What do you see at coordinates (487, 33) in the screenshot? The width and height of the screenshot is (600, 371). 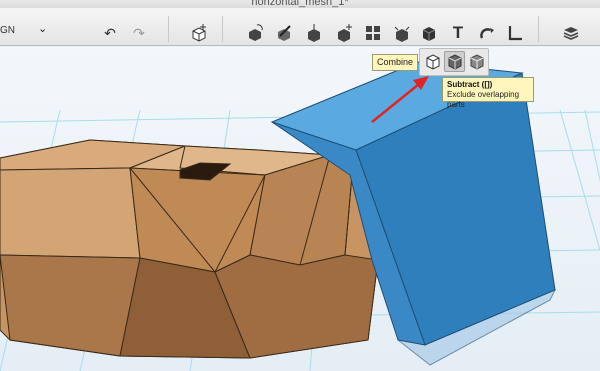 I see `snap-icon` at bounding box center [487, 33].